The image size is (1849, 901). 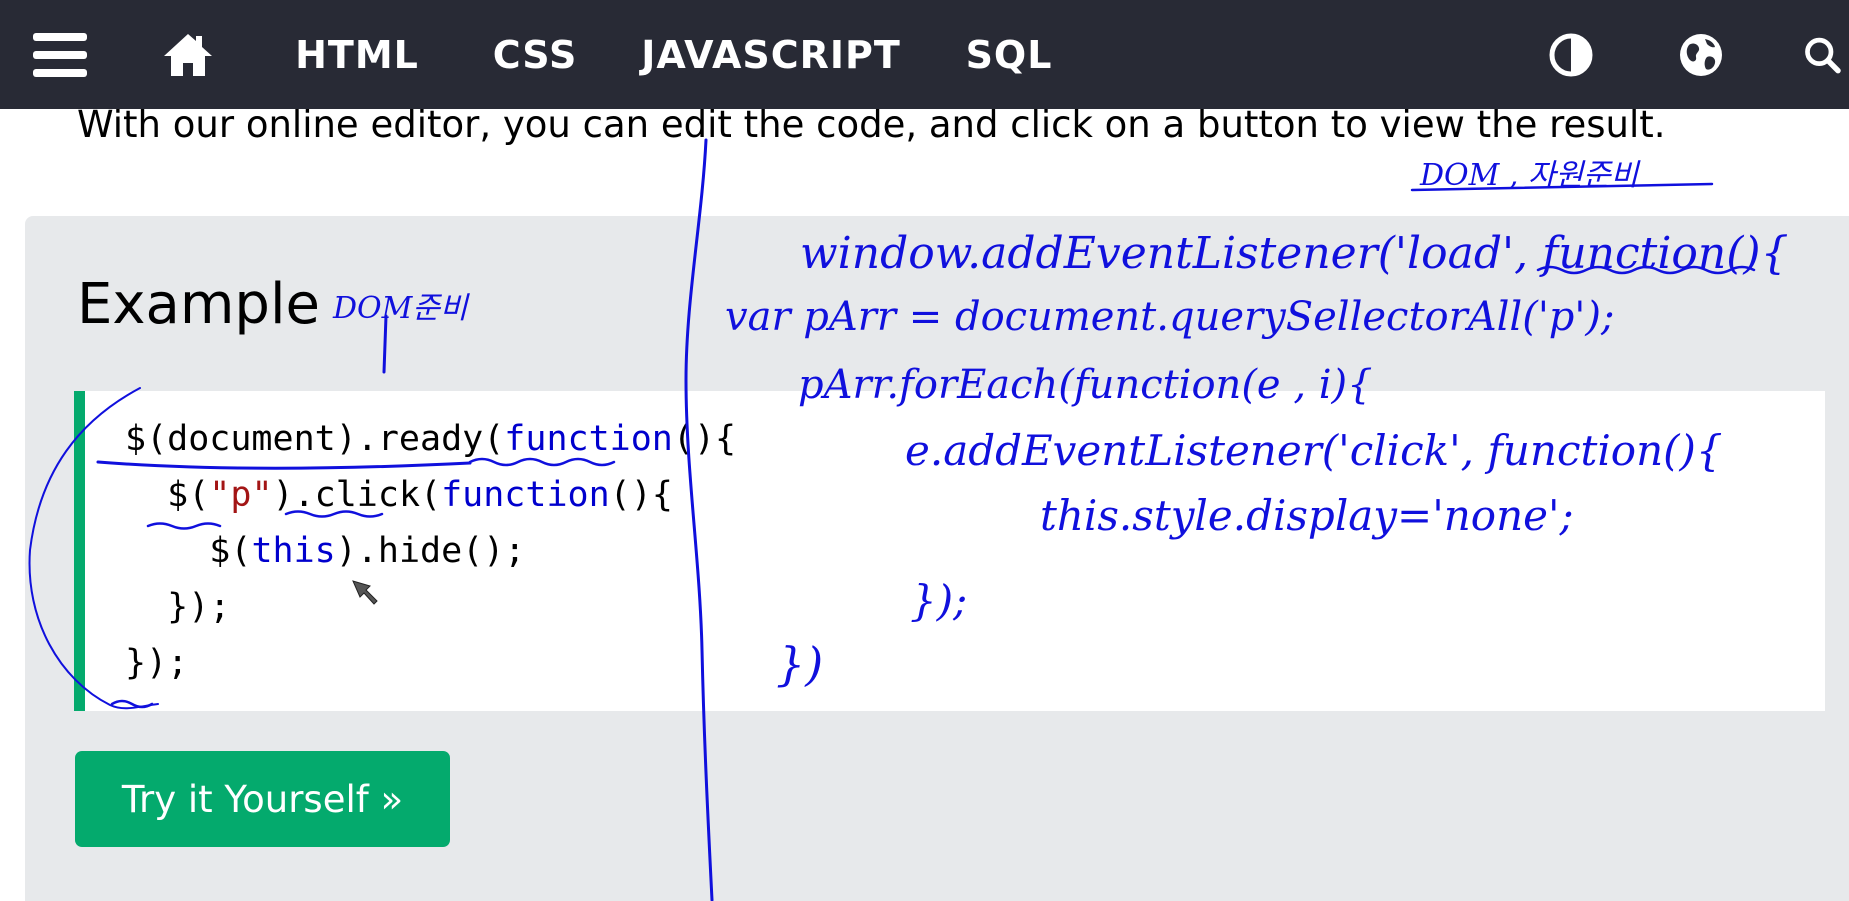 I want to click on code-line-1: $(document).ready(function(){, so click(x=431, y=439).